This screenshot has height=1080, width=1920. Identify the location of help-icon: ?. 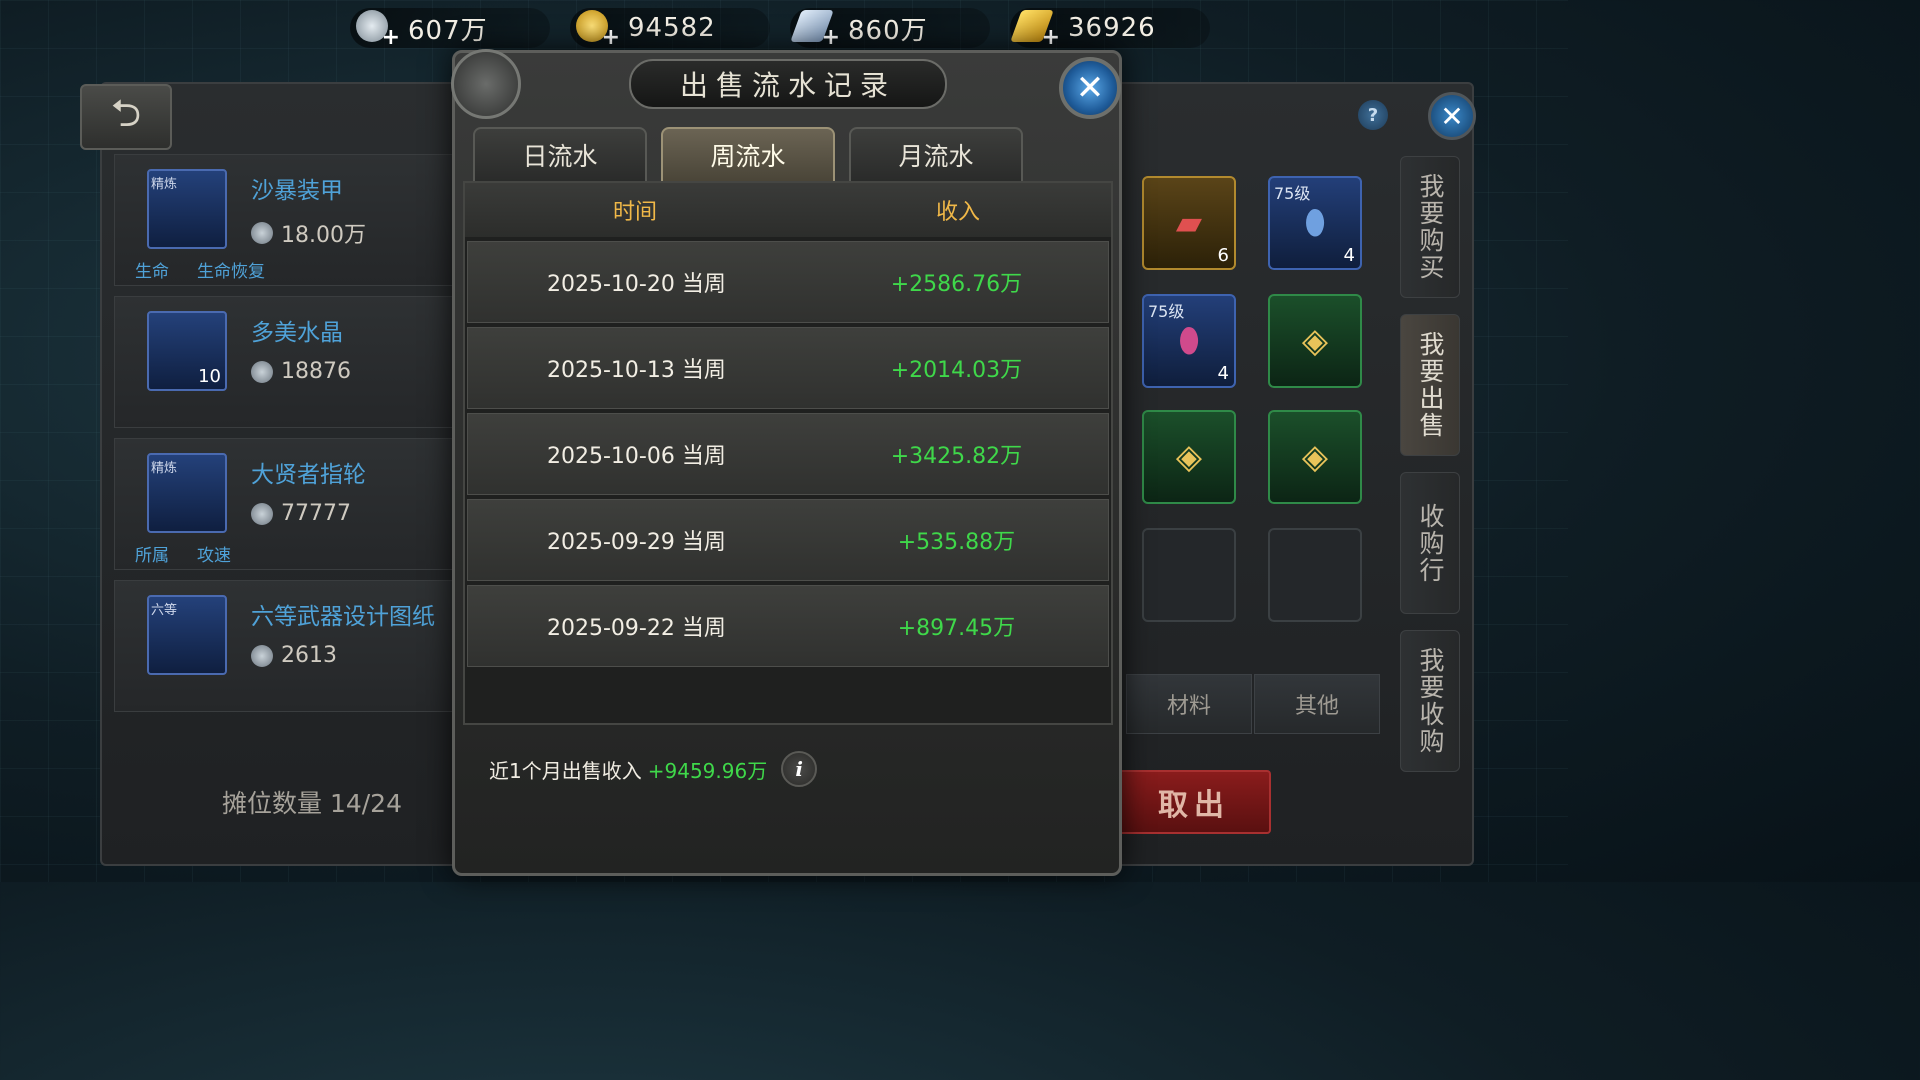
(1373, 115).